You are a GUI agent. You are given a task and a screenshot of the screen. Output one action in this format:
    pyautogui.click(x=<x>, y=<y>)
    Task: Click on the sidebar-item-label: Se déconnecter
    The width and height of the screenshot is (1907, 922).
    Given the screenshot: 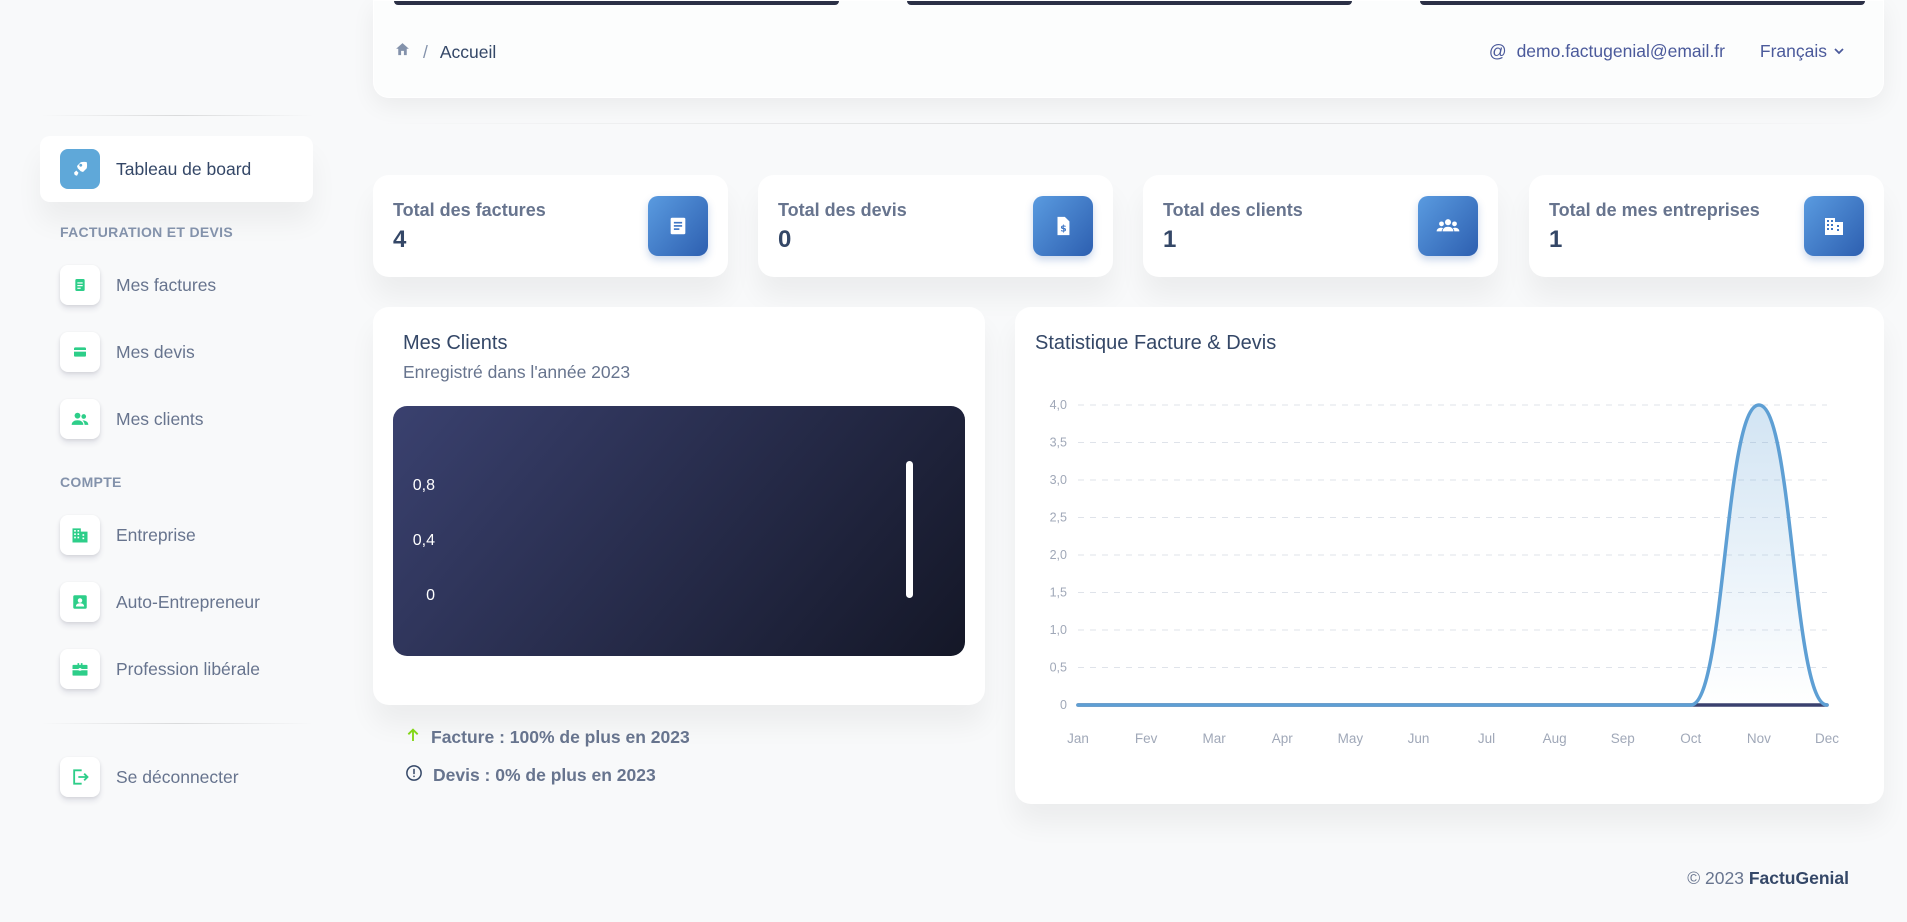 What is the action you would take?
    pyautogui.click(x=177, y=776)
    